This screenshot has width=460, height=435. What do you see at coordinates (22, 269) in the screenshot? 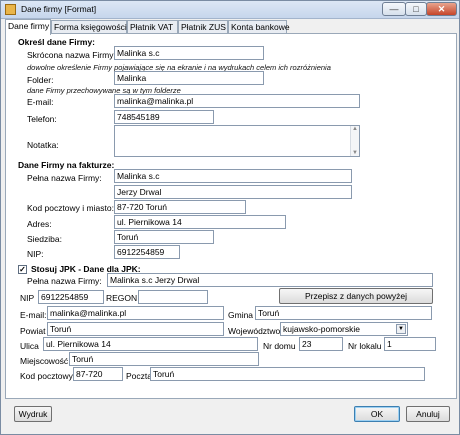
I see `jpk-checkbox: ✓` at bounding box center [22, 269].